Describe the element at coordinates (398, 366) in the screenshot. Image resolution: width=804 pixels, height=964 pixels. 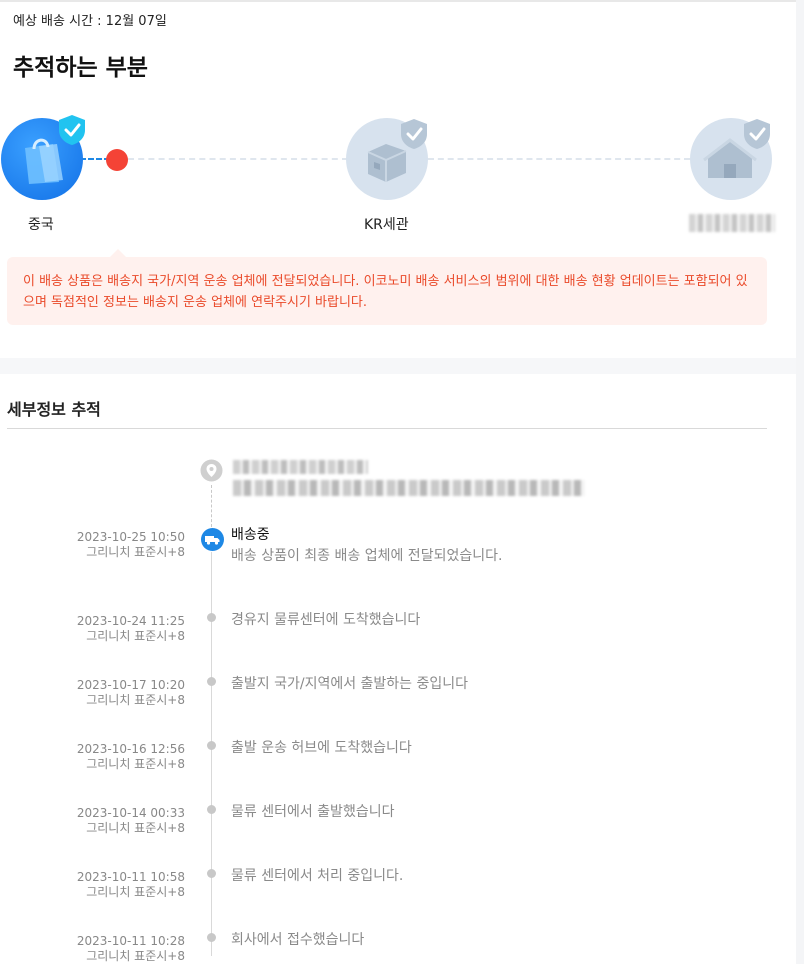
I see `section-divider` at that location.